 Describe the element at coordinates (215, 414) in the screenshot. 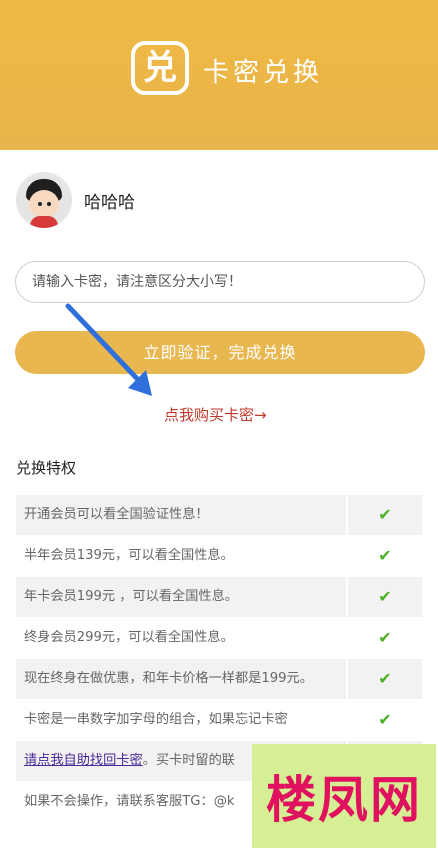

I see `buy-card-link: 点我购买卡密→` at that location.